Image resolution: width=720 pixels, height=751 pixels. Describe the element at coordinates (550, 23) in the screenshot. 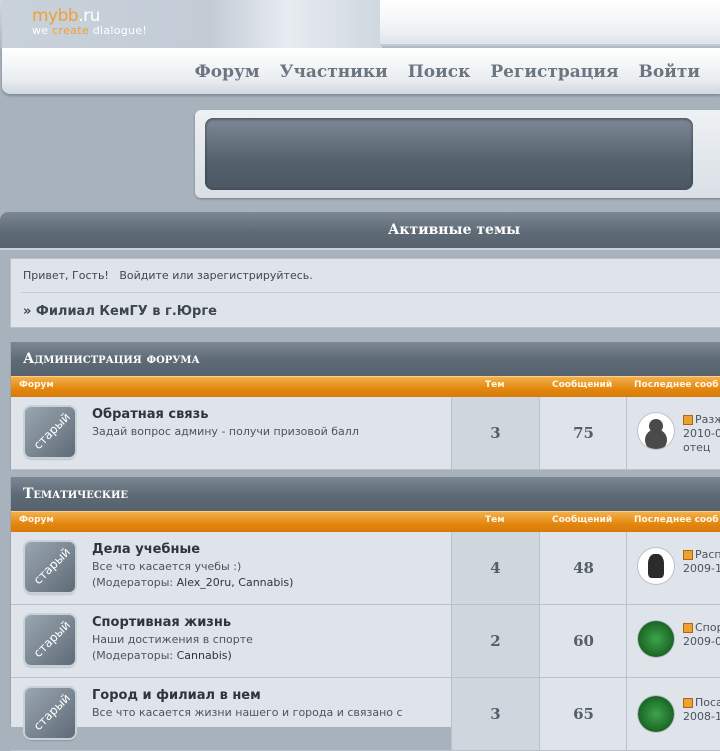

I see `header-right` at that location.